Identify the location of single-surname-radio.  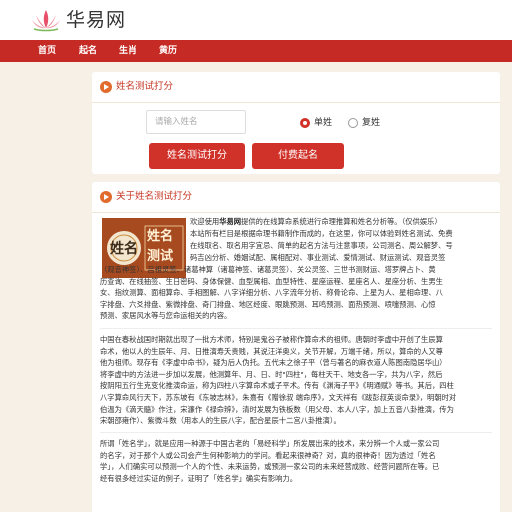
(305, 123).